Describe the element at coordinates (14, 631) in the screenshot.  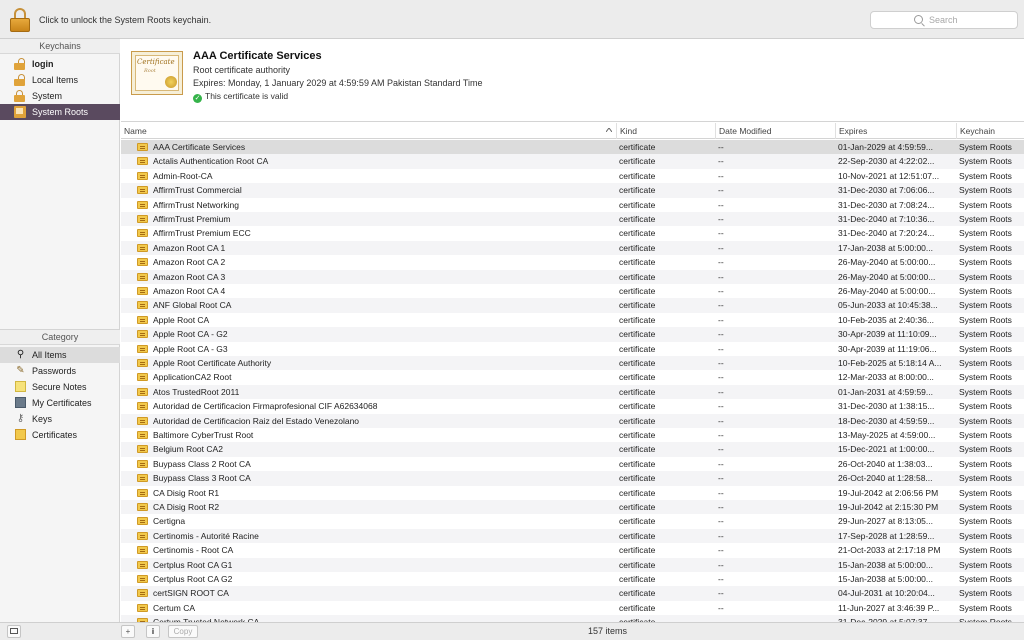
I see `show-sidebar-button` at that location.